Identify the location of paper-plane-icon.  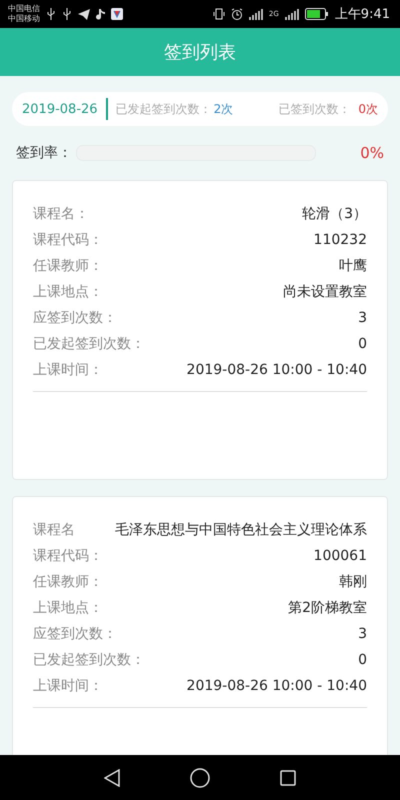
(84, 14).